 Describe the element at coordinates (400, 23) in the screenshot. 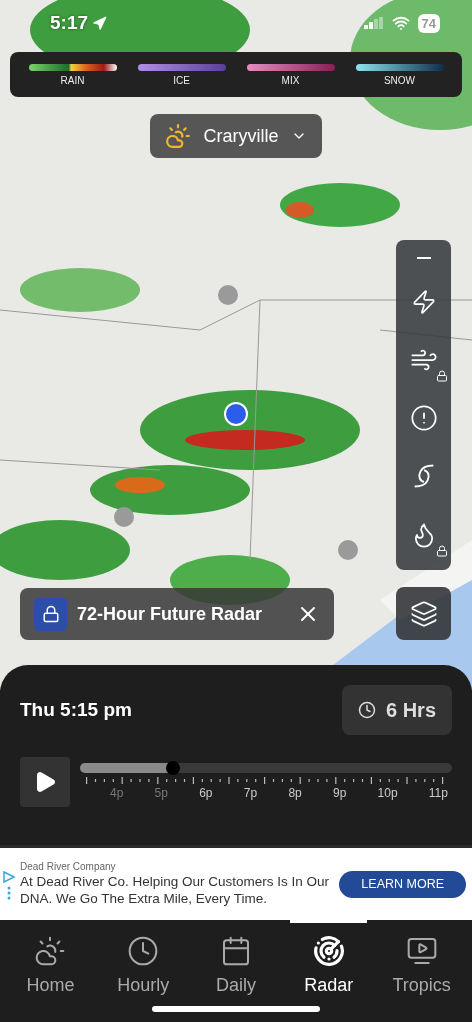

I see `wifi-icon` at that location.